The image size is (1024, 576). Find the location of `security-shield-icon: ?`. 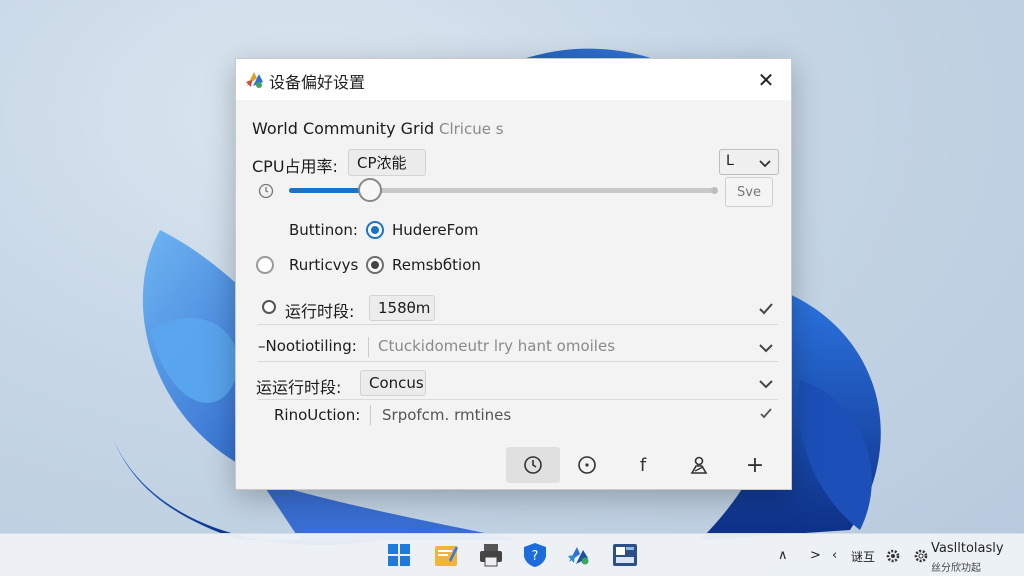

security-shield-icon: ? is located at coordinates (535, 555).